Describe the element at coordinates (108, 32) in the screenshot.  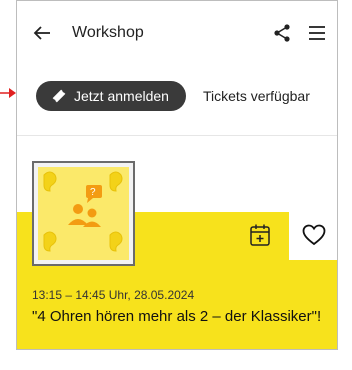
I see `page-title: Workshop` at that location.